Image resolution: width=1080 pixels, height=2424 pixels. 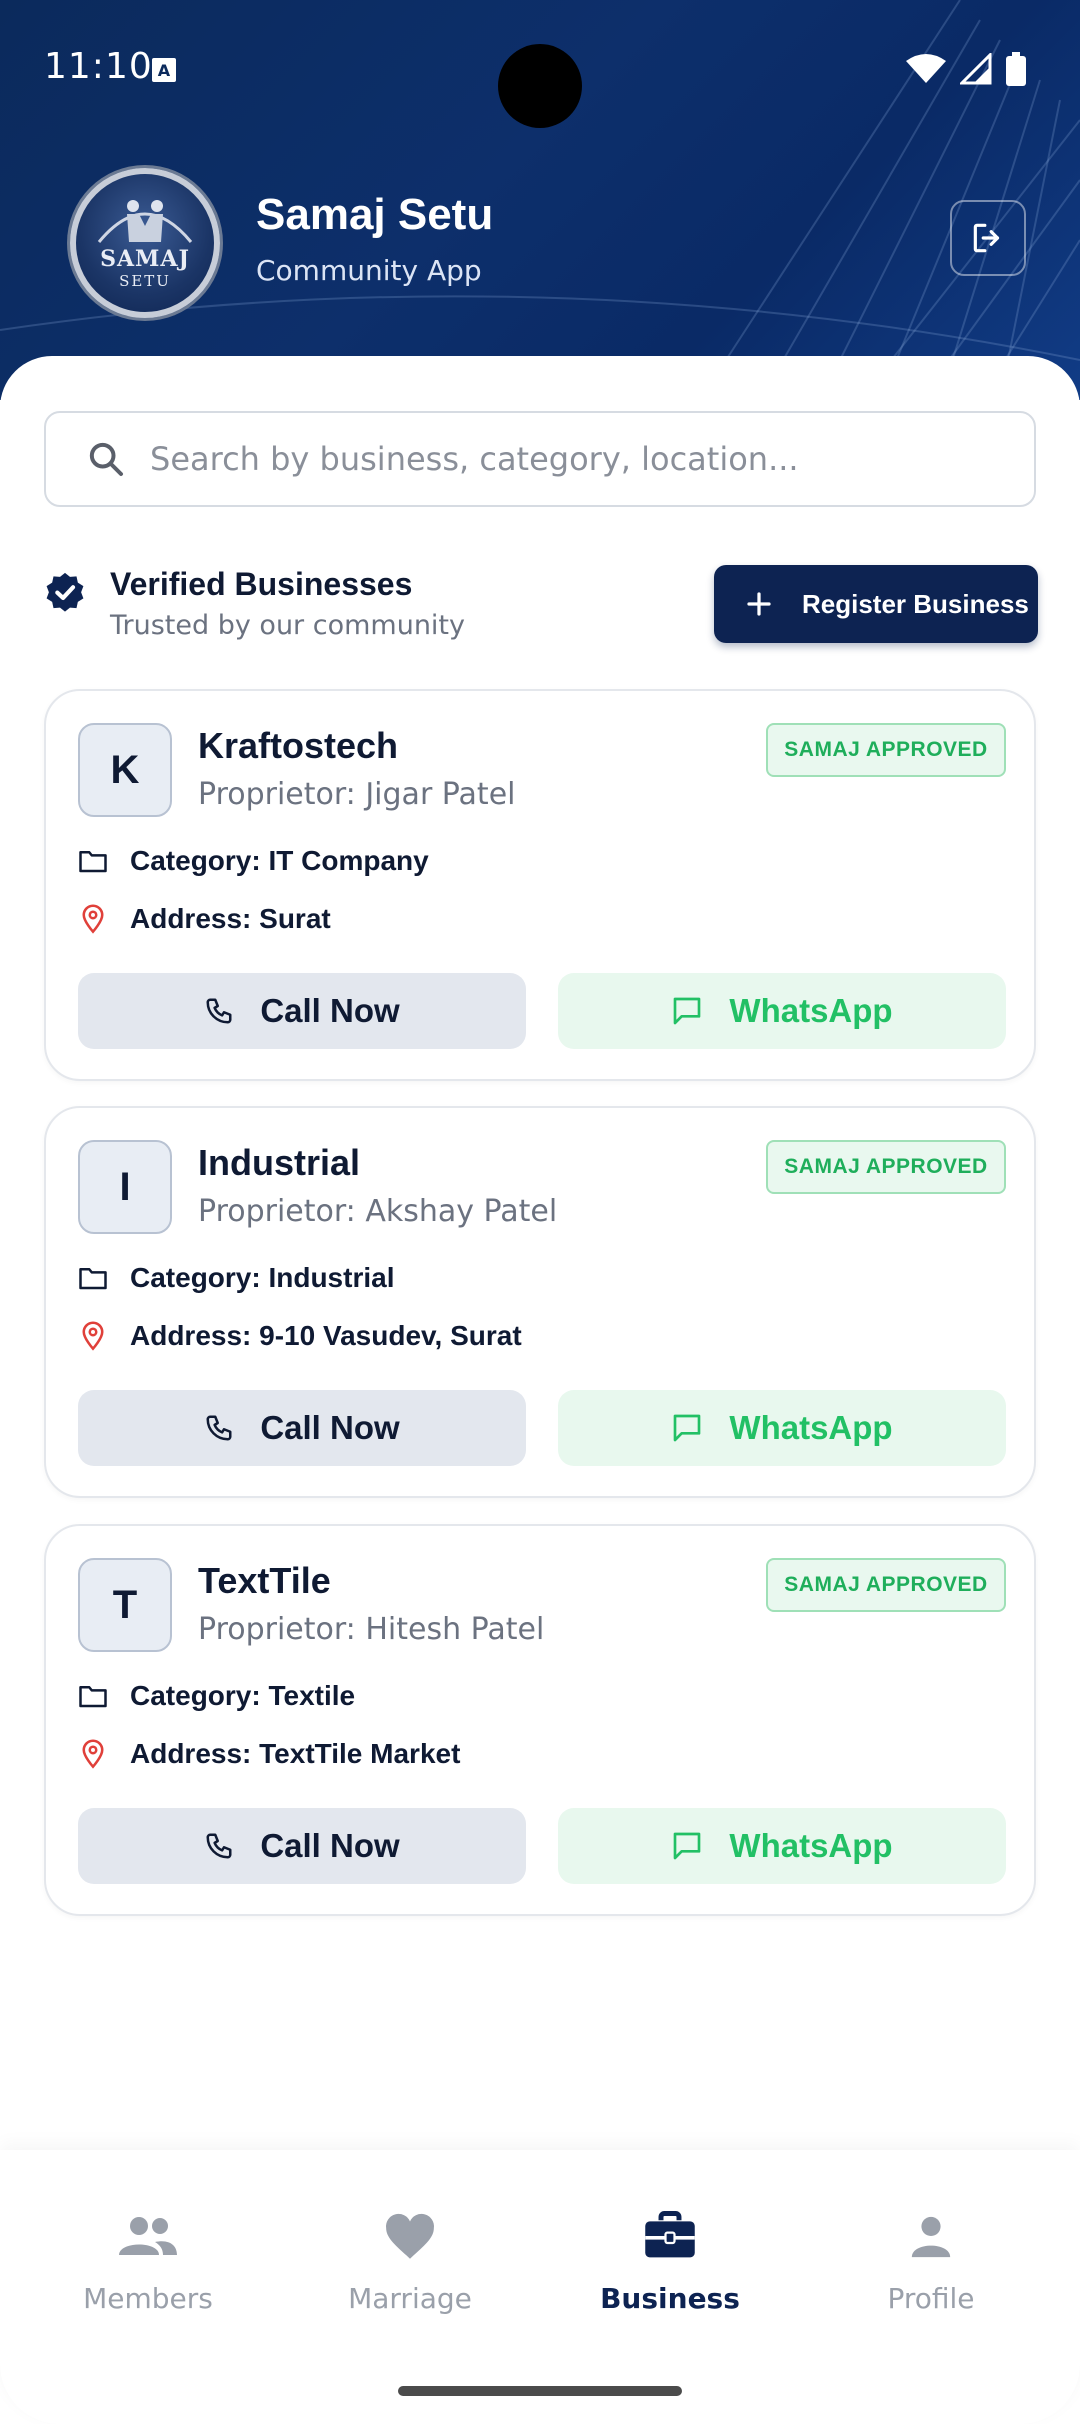 I want to click on battery-icon, so click(x=1016, y=69).